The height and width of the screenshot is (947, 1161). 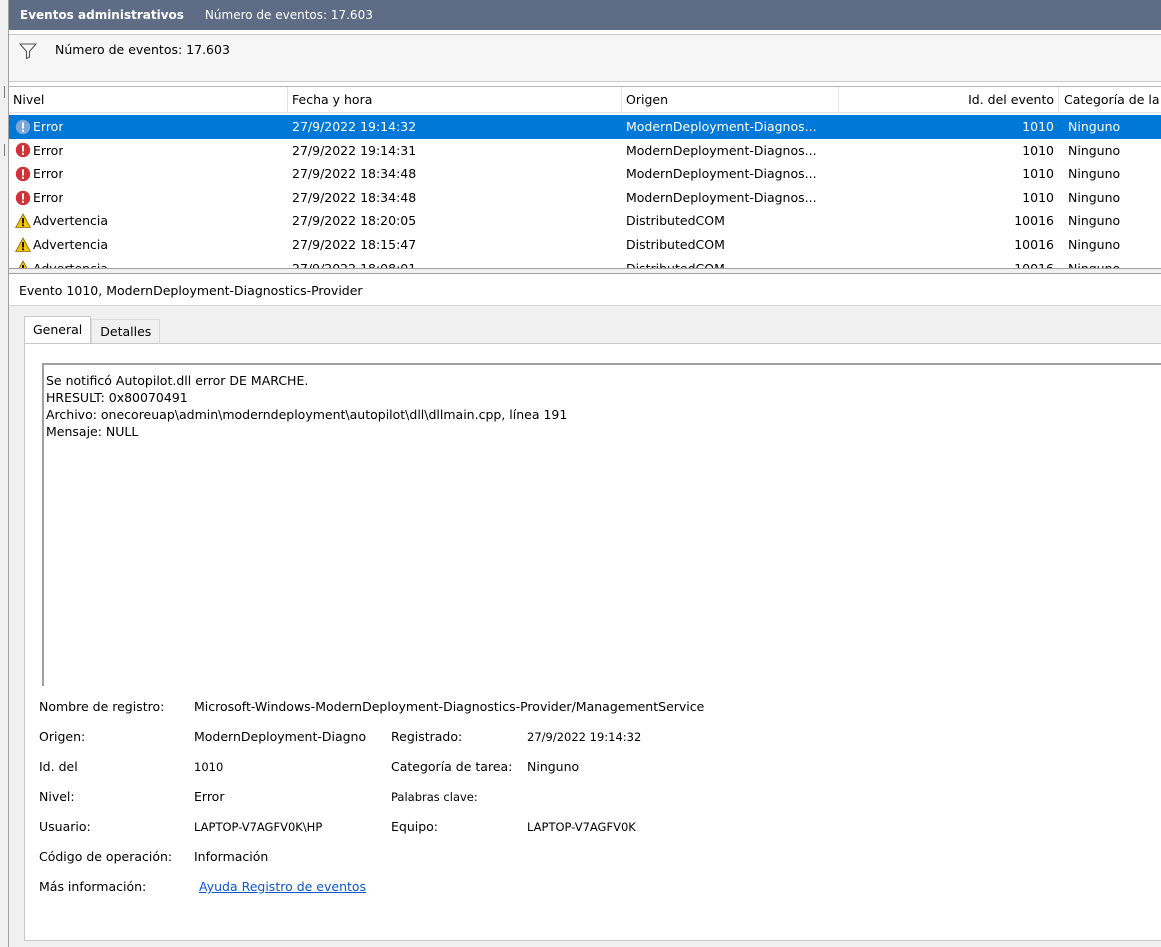 What do you see at coordinates (117, 397) in the screenshot?
I see `message-line: HRESULT: 0x80070491` at bounding box center [117, 397].